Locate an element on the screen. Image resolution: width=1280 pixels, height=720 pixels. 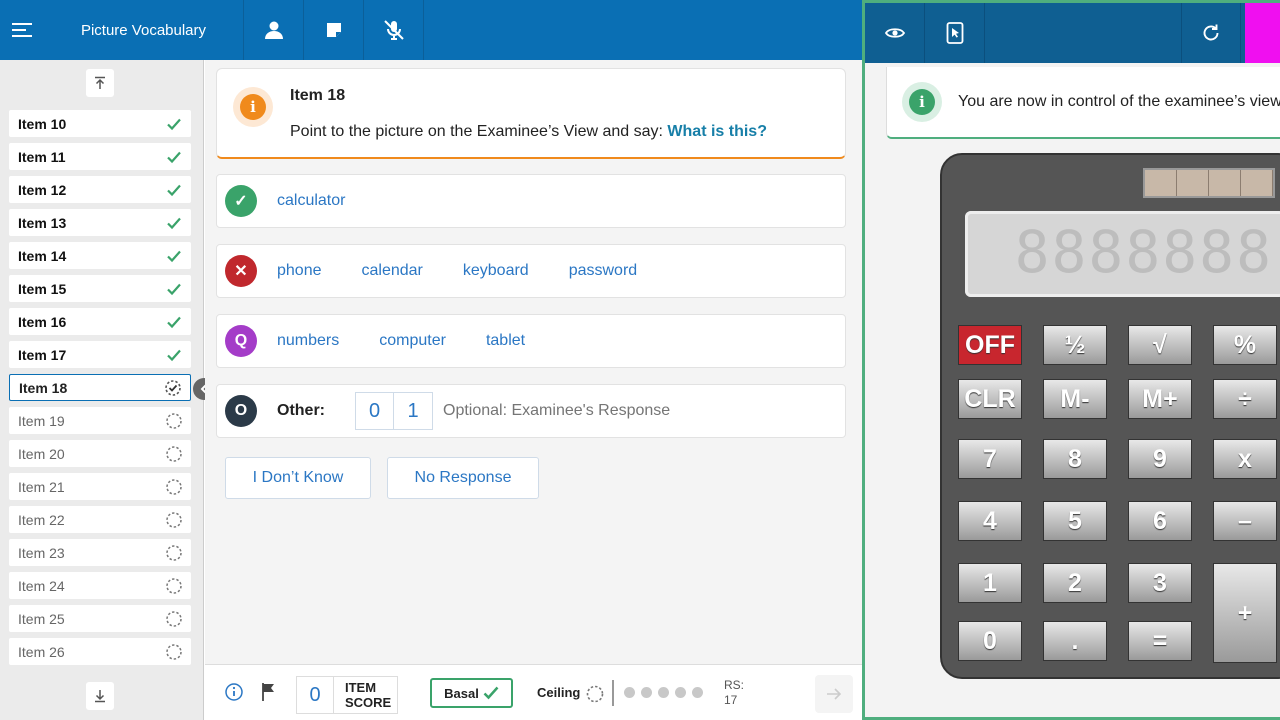
sidebar-item: Item 22 is located at coordinates (100, 519).